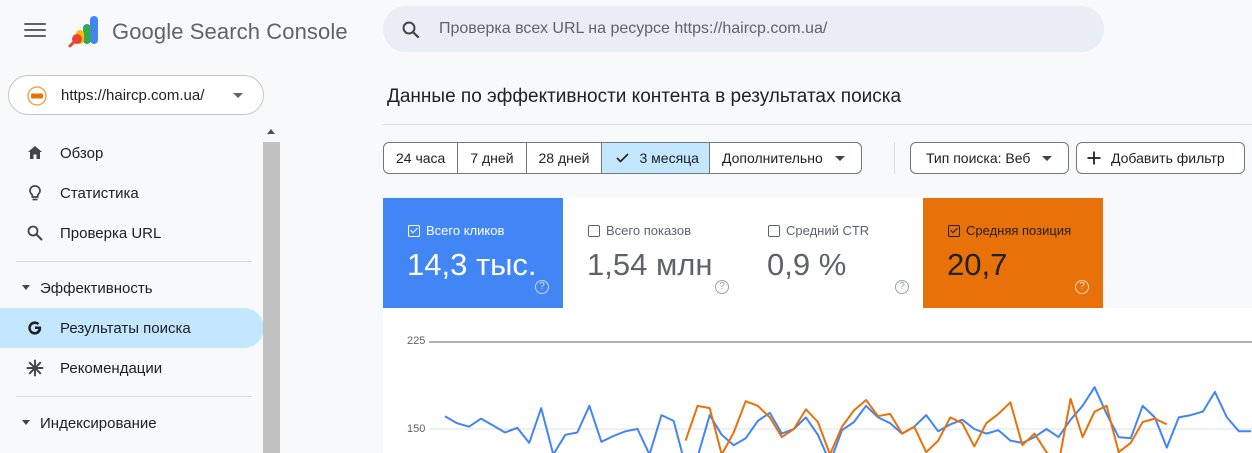 This screenshot has height=453, width=1252. What do you see at coordinates (230, 31) in the screenshot?
I see `app-title: Google Search Console` at bounding box center [230, 31].